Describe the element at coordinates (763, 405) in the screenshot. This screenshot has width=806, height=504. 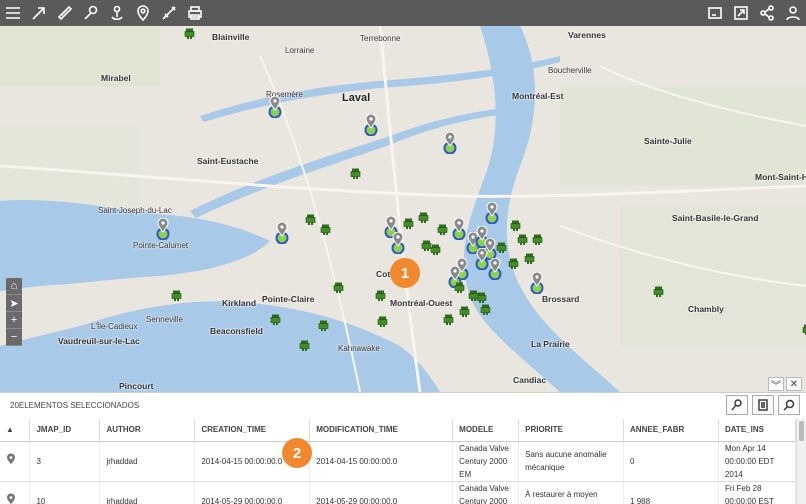
I see `export-icon` at that location.